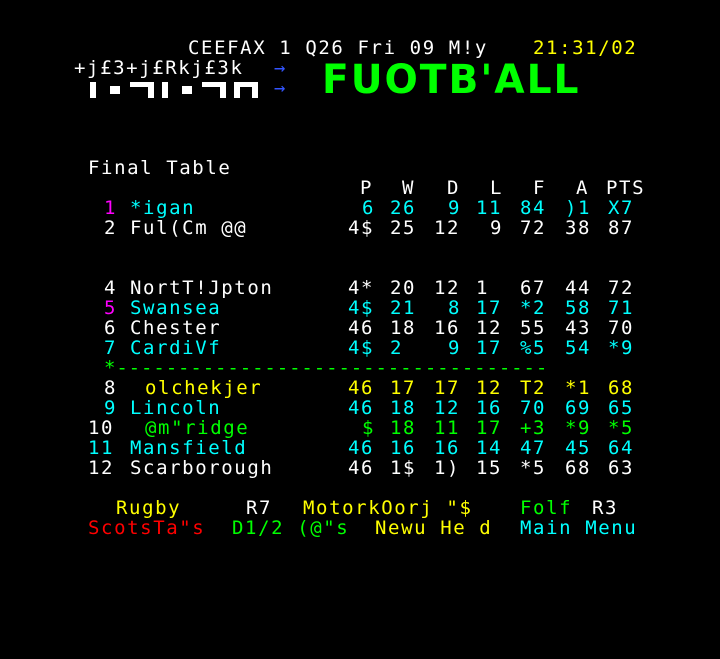 Image resolution: width=720 pixels, height=659 pixels. Describe the element at coordinates (197, 428) in the screenshot. I see `team-name: @m"ridge` at that location.